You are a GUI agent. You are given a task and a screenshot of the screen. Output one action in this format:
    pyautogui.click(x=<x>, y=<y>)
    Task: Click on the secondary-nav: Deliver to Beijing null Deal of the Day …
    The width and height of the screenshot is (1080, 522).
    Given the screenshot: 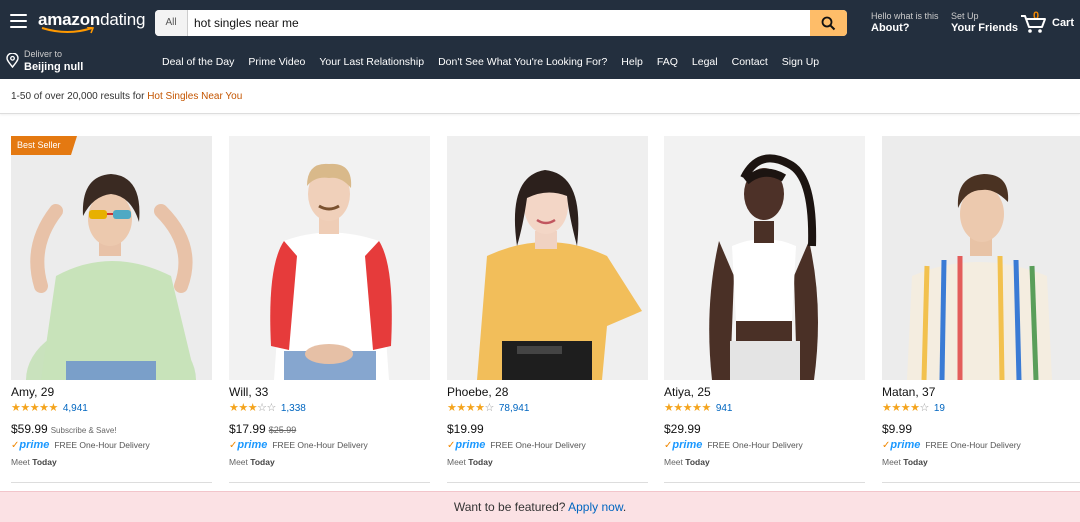 What is the action you would take?
    pyautogui.click(x=540, y=62)
    